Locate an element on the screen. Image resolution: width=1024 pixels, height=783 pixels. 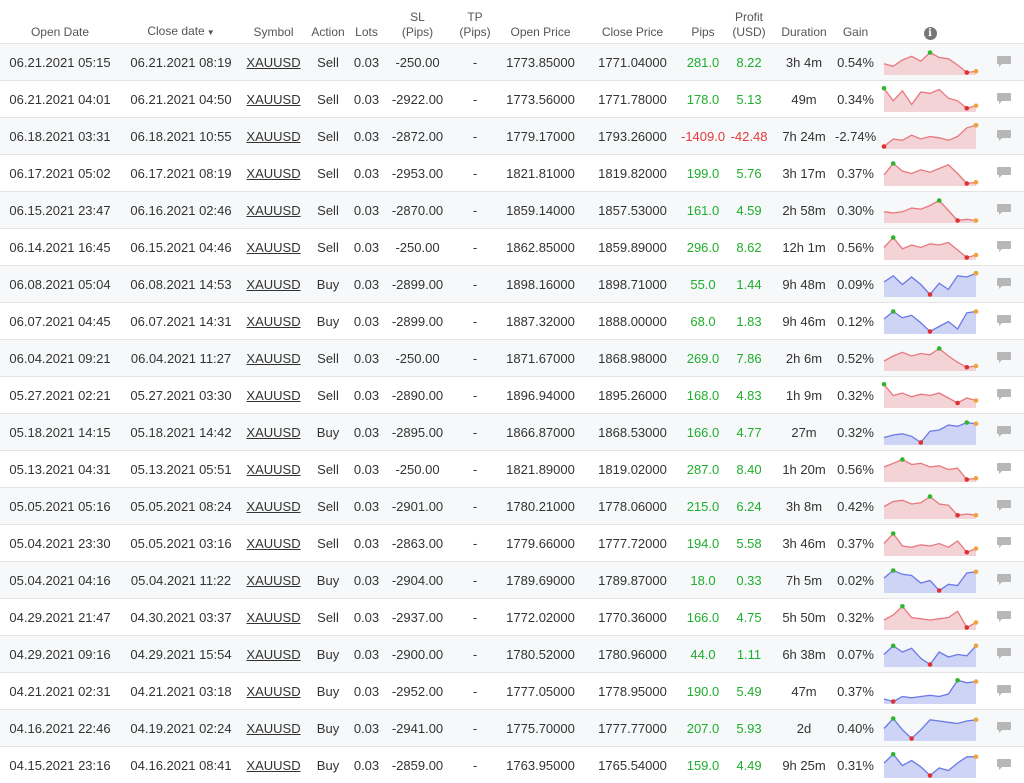
col-close-date: Close date▼ is located at coordinates (181, 22).